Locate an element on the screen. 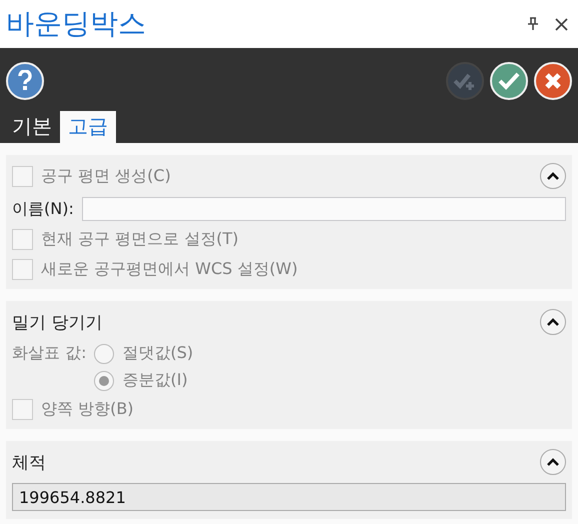  radio-label: 증분값(I) is located at coordinates (155, 380).